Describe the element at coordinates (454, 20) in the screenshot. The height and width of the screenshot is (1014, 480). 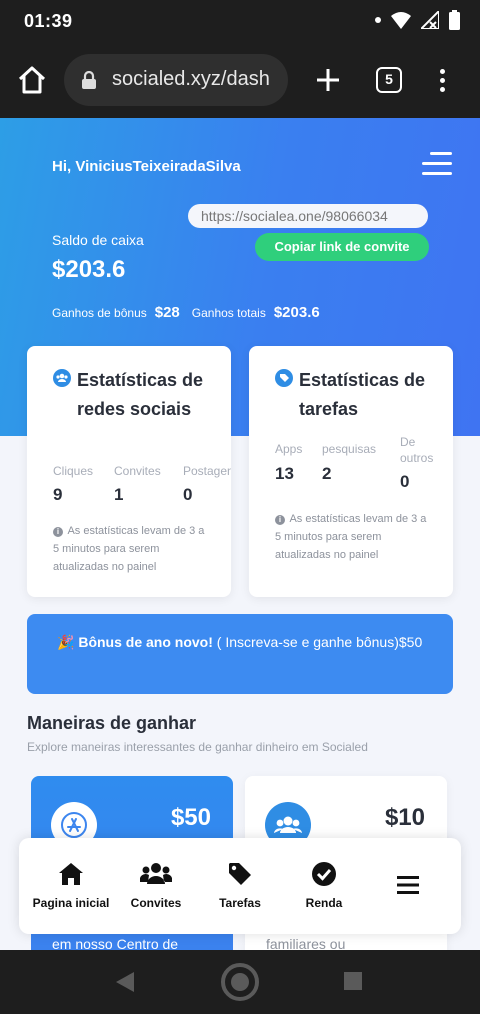
I see `battery-icon` at that location.